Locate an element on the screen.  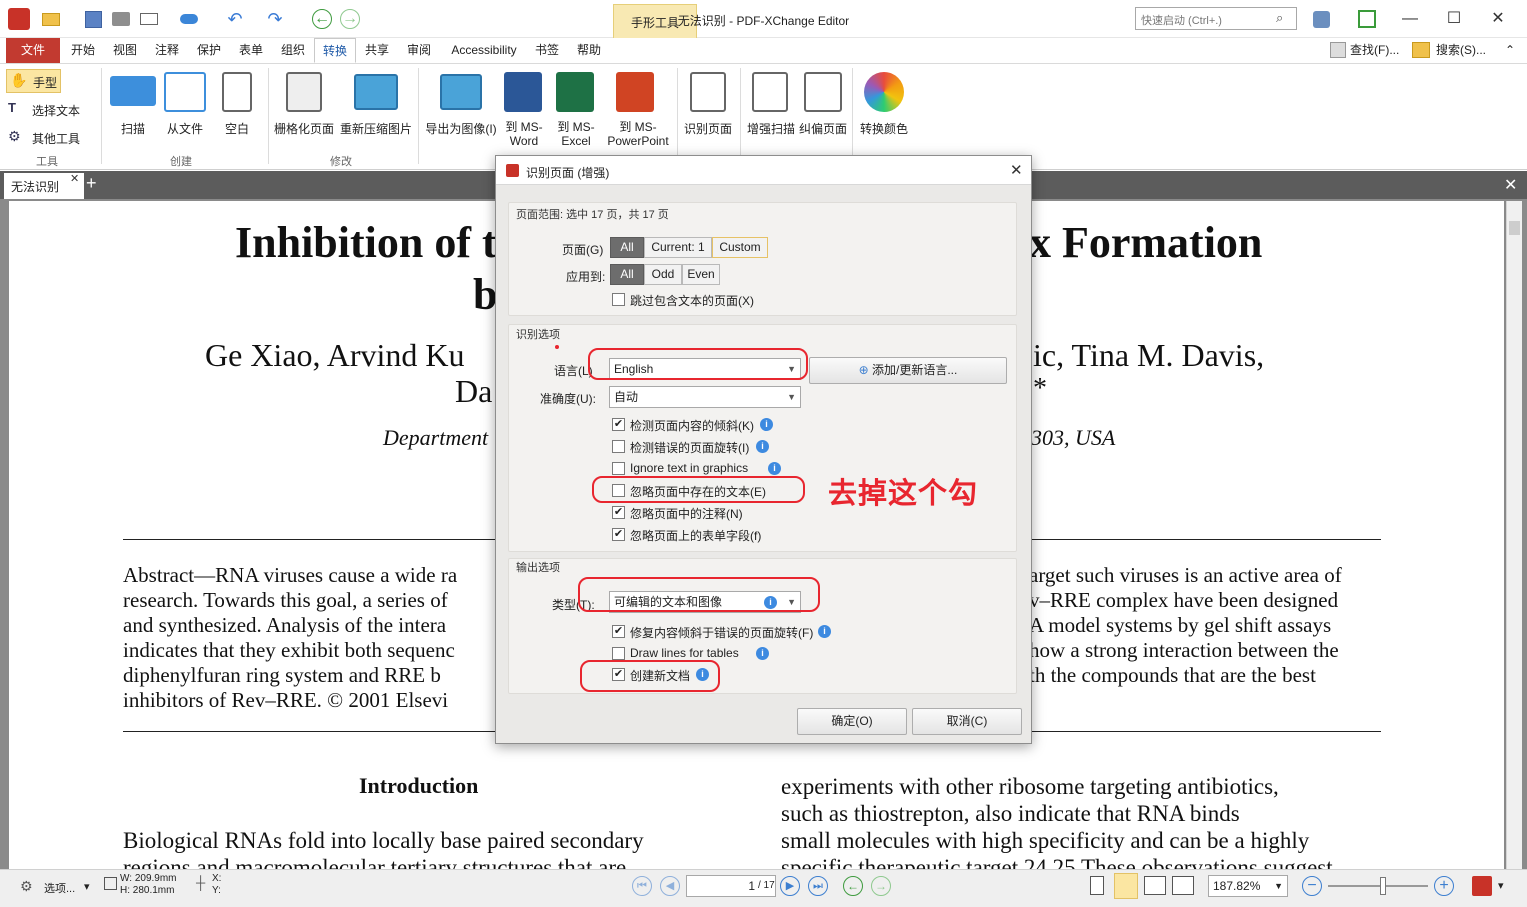
rasterize-button: 栅格化页面 is located at coordinates (304, 128).